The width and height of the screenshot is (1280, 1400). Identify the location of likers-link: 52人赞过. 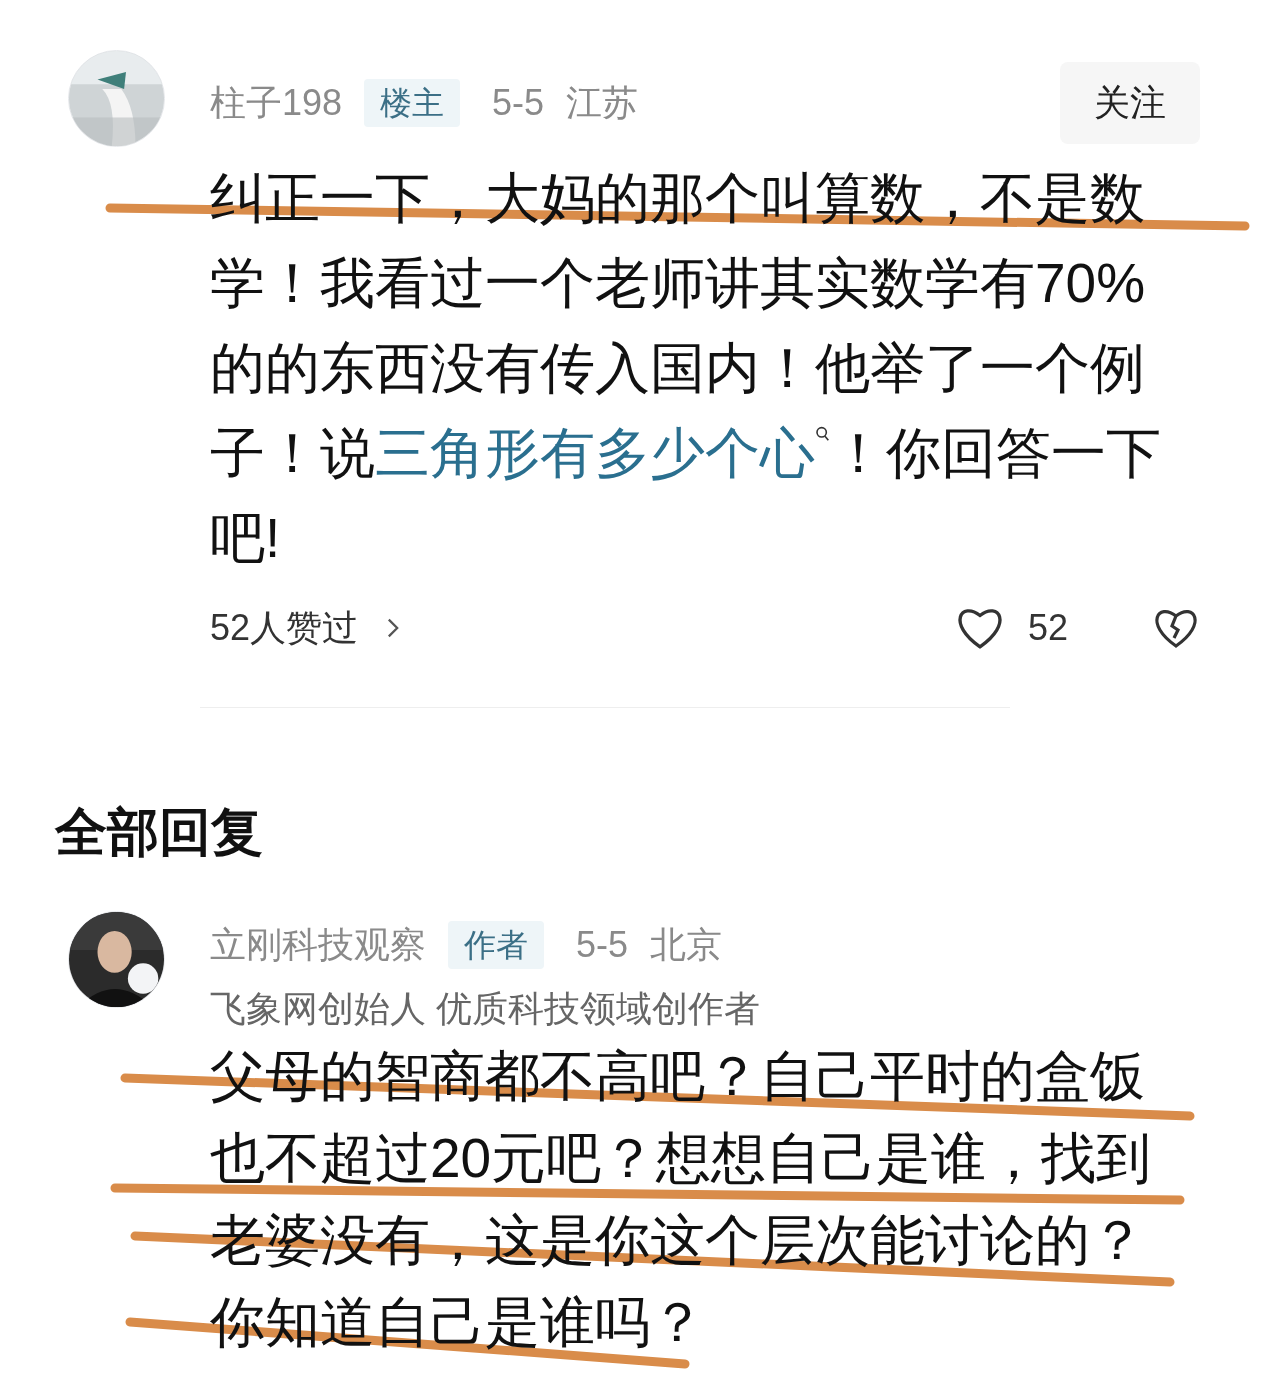
(284, 628).